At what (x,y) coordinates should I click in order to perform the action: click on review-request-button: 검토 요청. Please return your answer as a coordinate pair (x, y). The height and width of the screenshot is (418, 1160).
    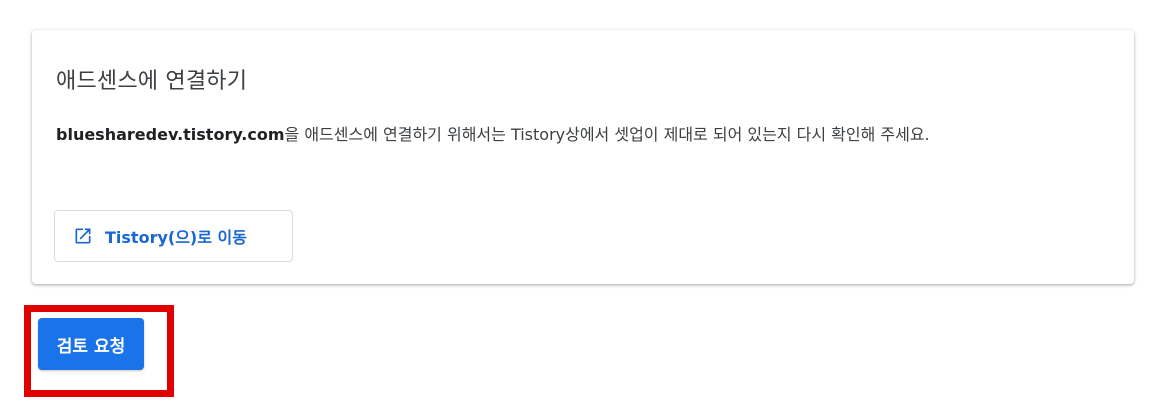
    Looking at the image, I should click on (91, 344).